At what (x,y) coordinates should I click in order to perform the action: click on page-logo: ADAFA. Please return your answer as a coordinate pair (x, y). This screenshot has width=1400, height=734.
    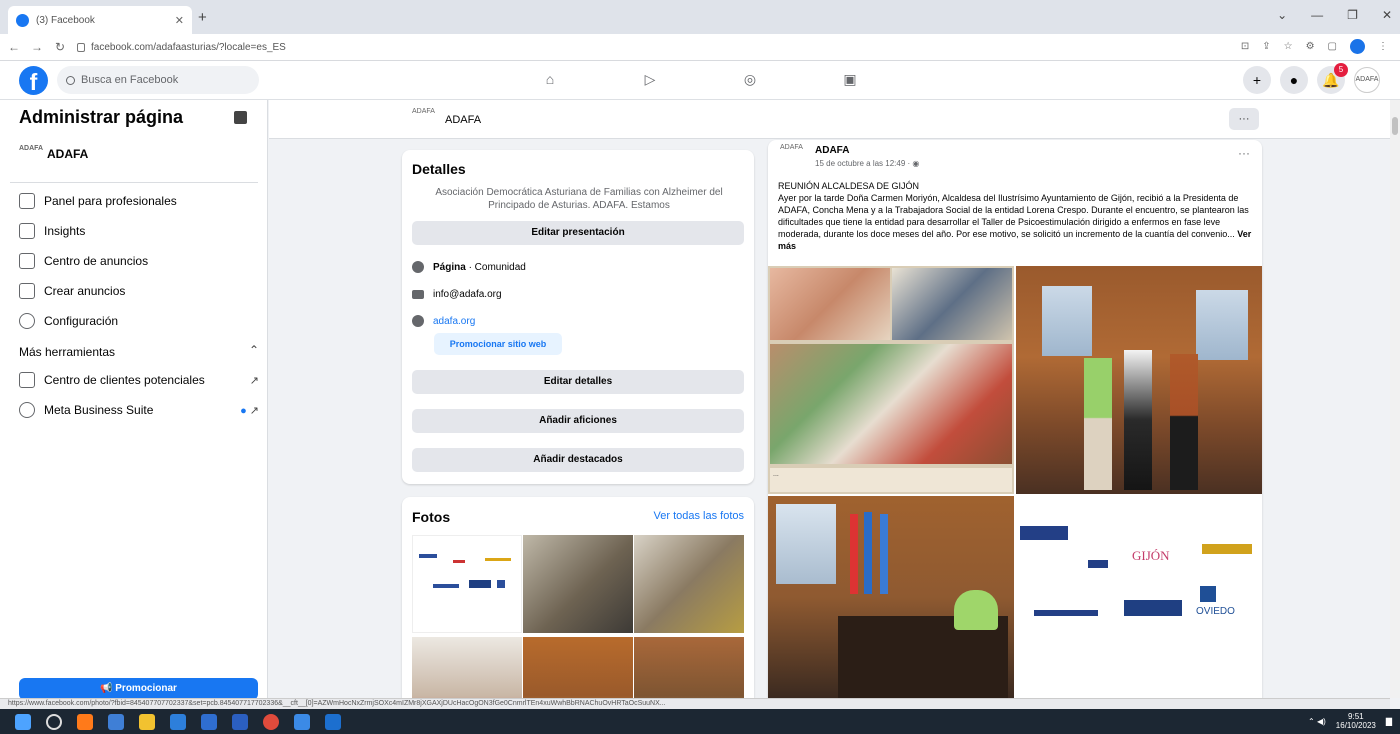
    Looking at the image, I should click on (31, 148).